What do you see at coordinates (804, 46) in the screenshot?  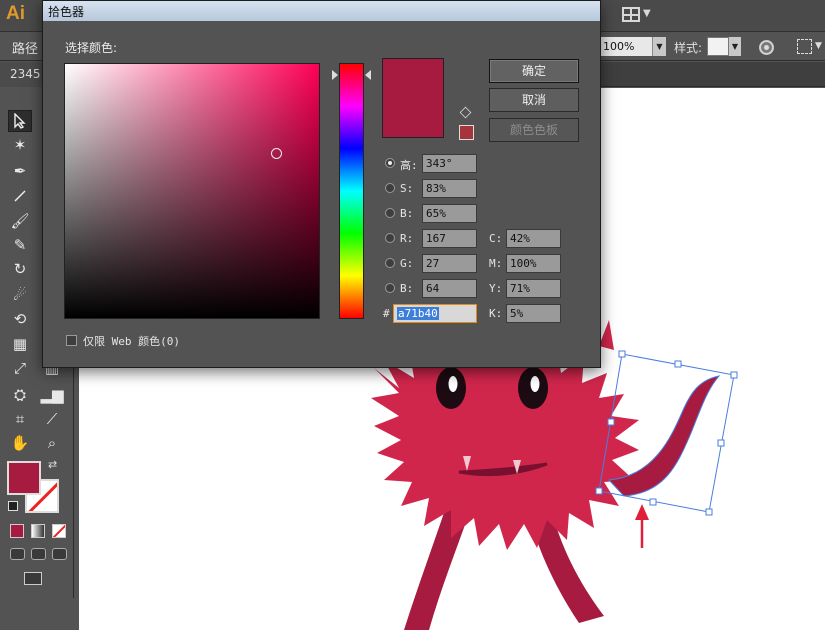 I see `isolate-selection-icon` at bounding box center [804, 46].